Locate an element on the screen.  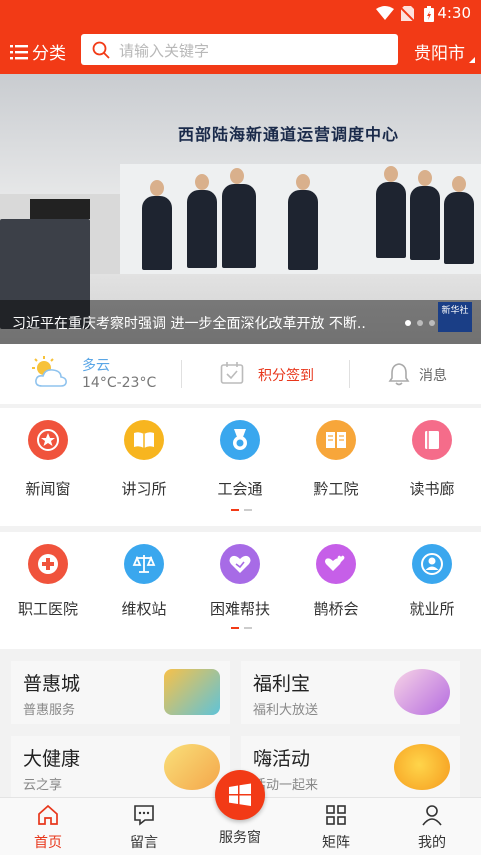
service-card-puhui: 普惠城 普惠服务 is located at coordinates (120, 692).